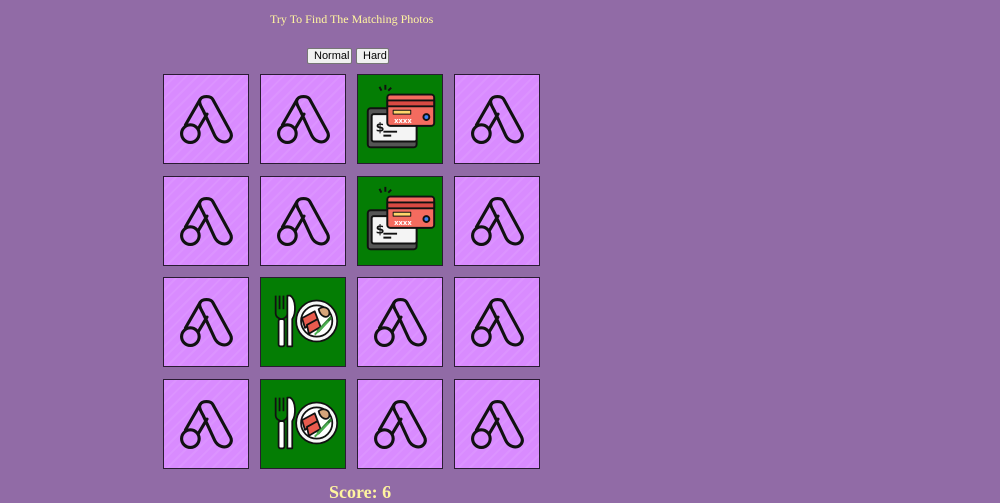 The image size is (1000, 503). Describe the element at coordinates (329, 56) in the screenshot. I see `normal-difficulty-button: Normal` at that location.